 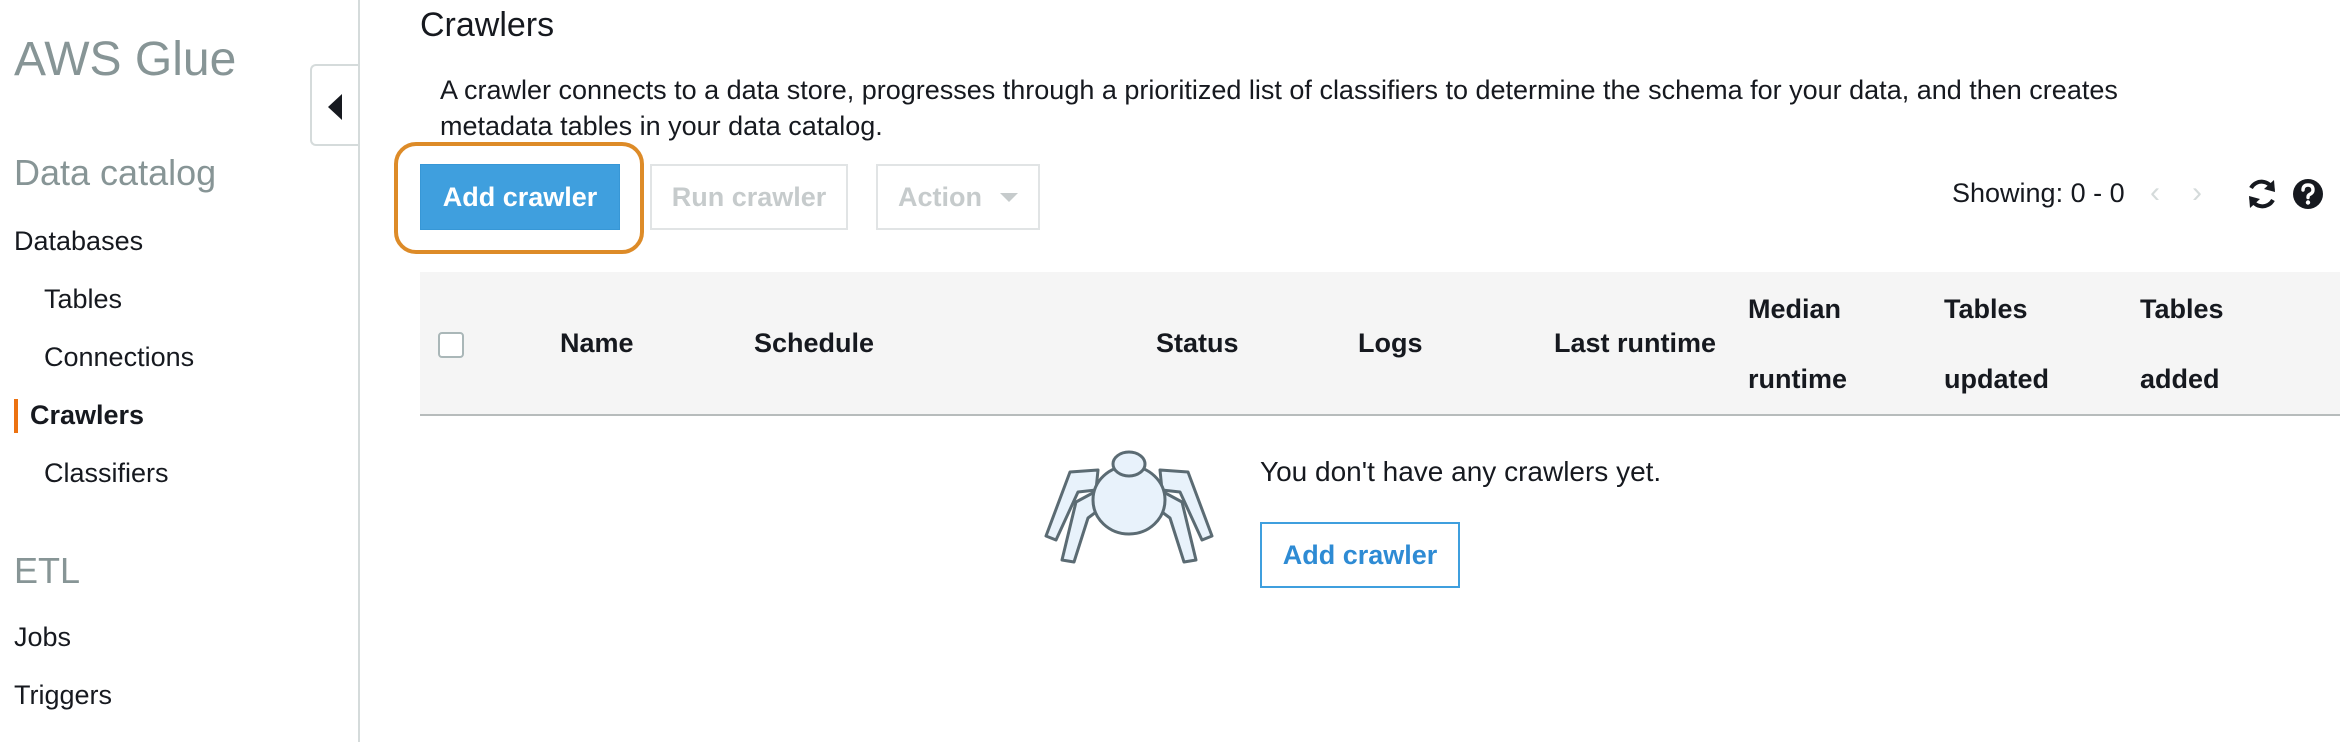 What do you see at coordinates (1009, 197) in the screenshot?
I see `caret-down-icon` at bounding box center [1009, 197].